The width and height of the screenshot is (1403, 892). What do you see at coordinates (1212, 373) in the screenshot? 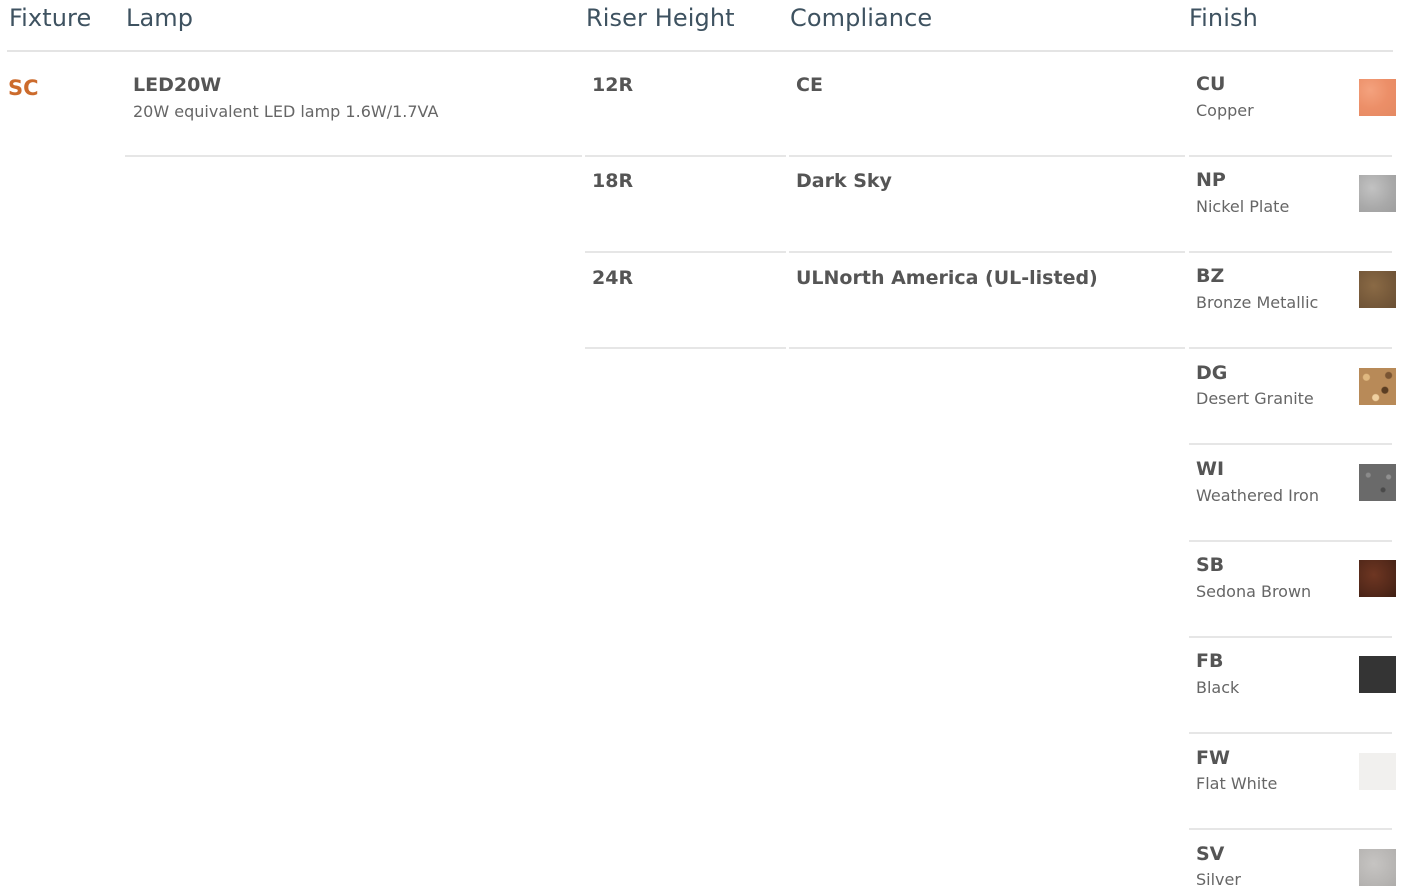
I see `finish-code: DG` at bounding box center [1212, 373].